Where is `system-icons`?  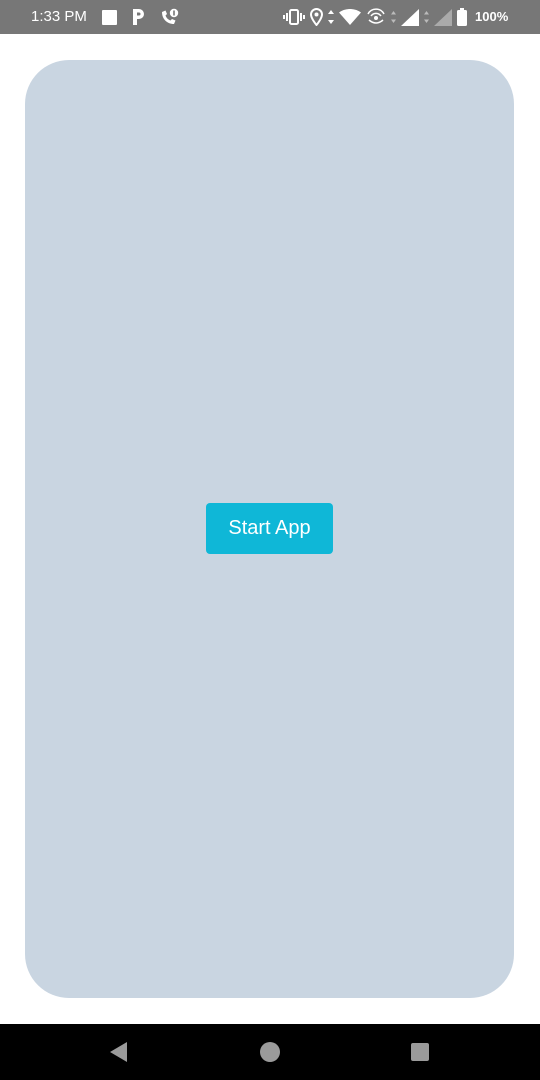
system-icons is located at coordinates (375, 17).